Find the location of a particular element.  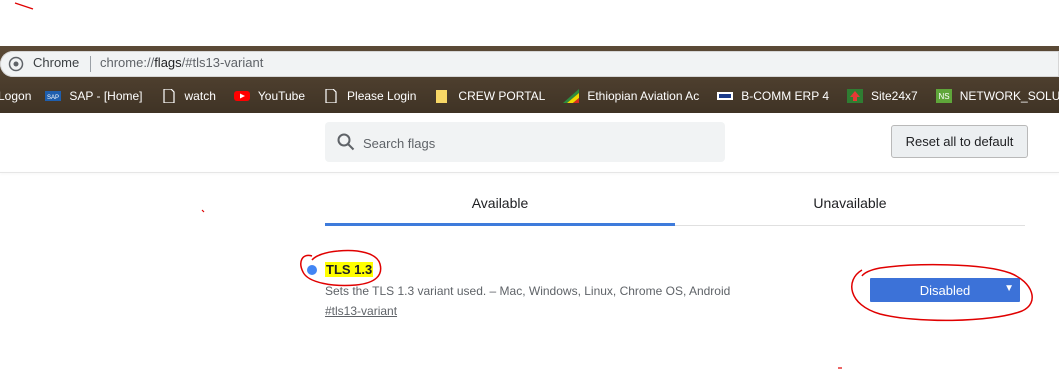

flag-state-select: Disabled ▼ is located at coordinates (945, 290).